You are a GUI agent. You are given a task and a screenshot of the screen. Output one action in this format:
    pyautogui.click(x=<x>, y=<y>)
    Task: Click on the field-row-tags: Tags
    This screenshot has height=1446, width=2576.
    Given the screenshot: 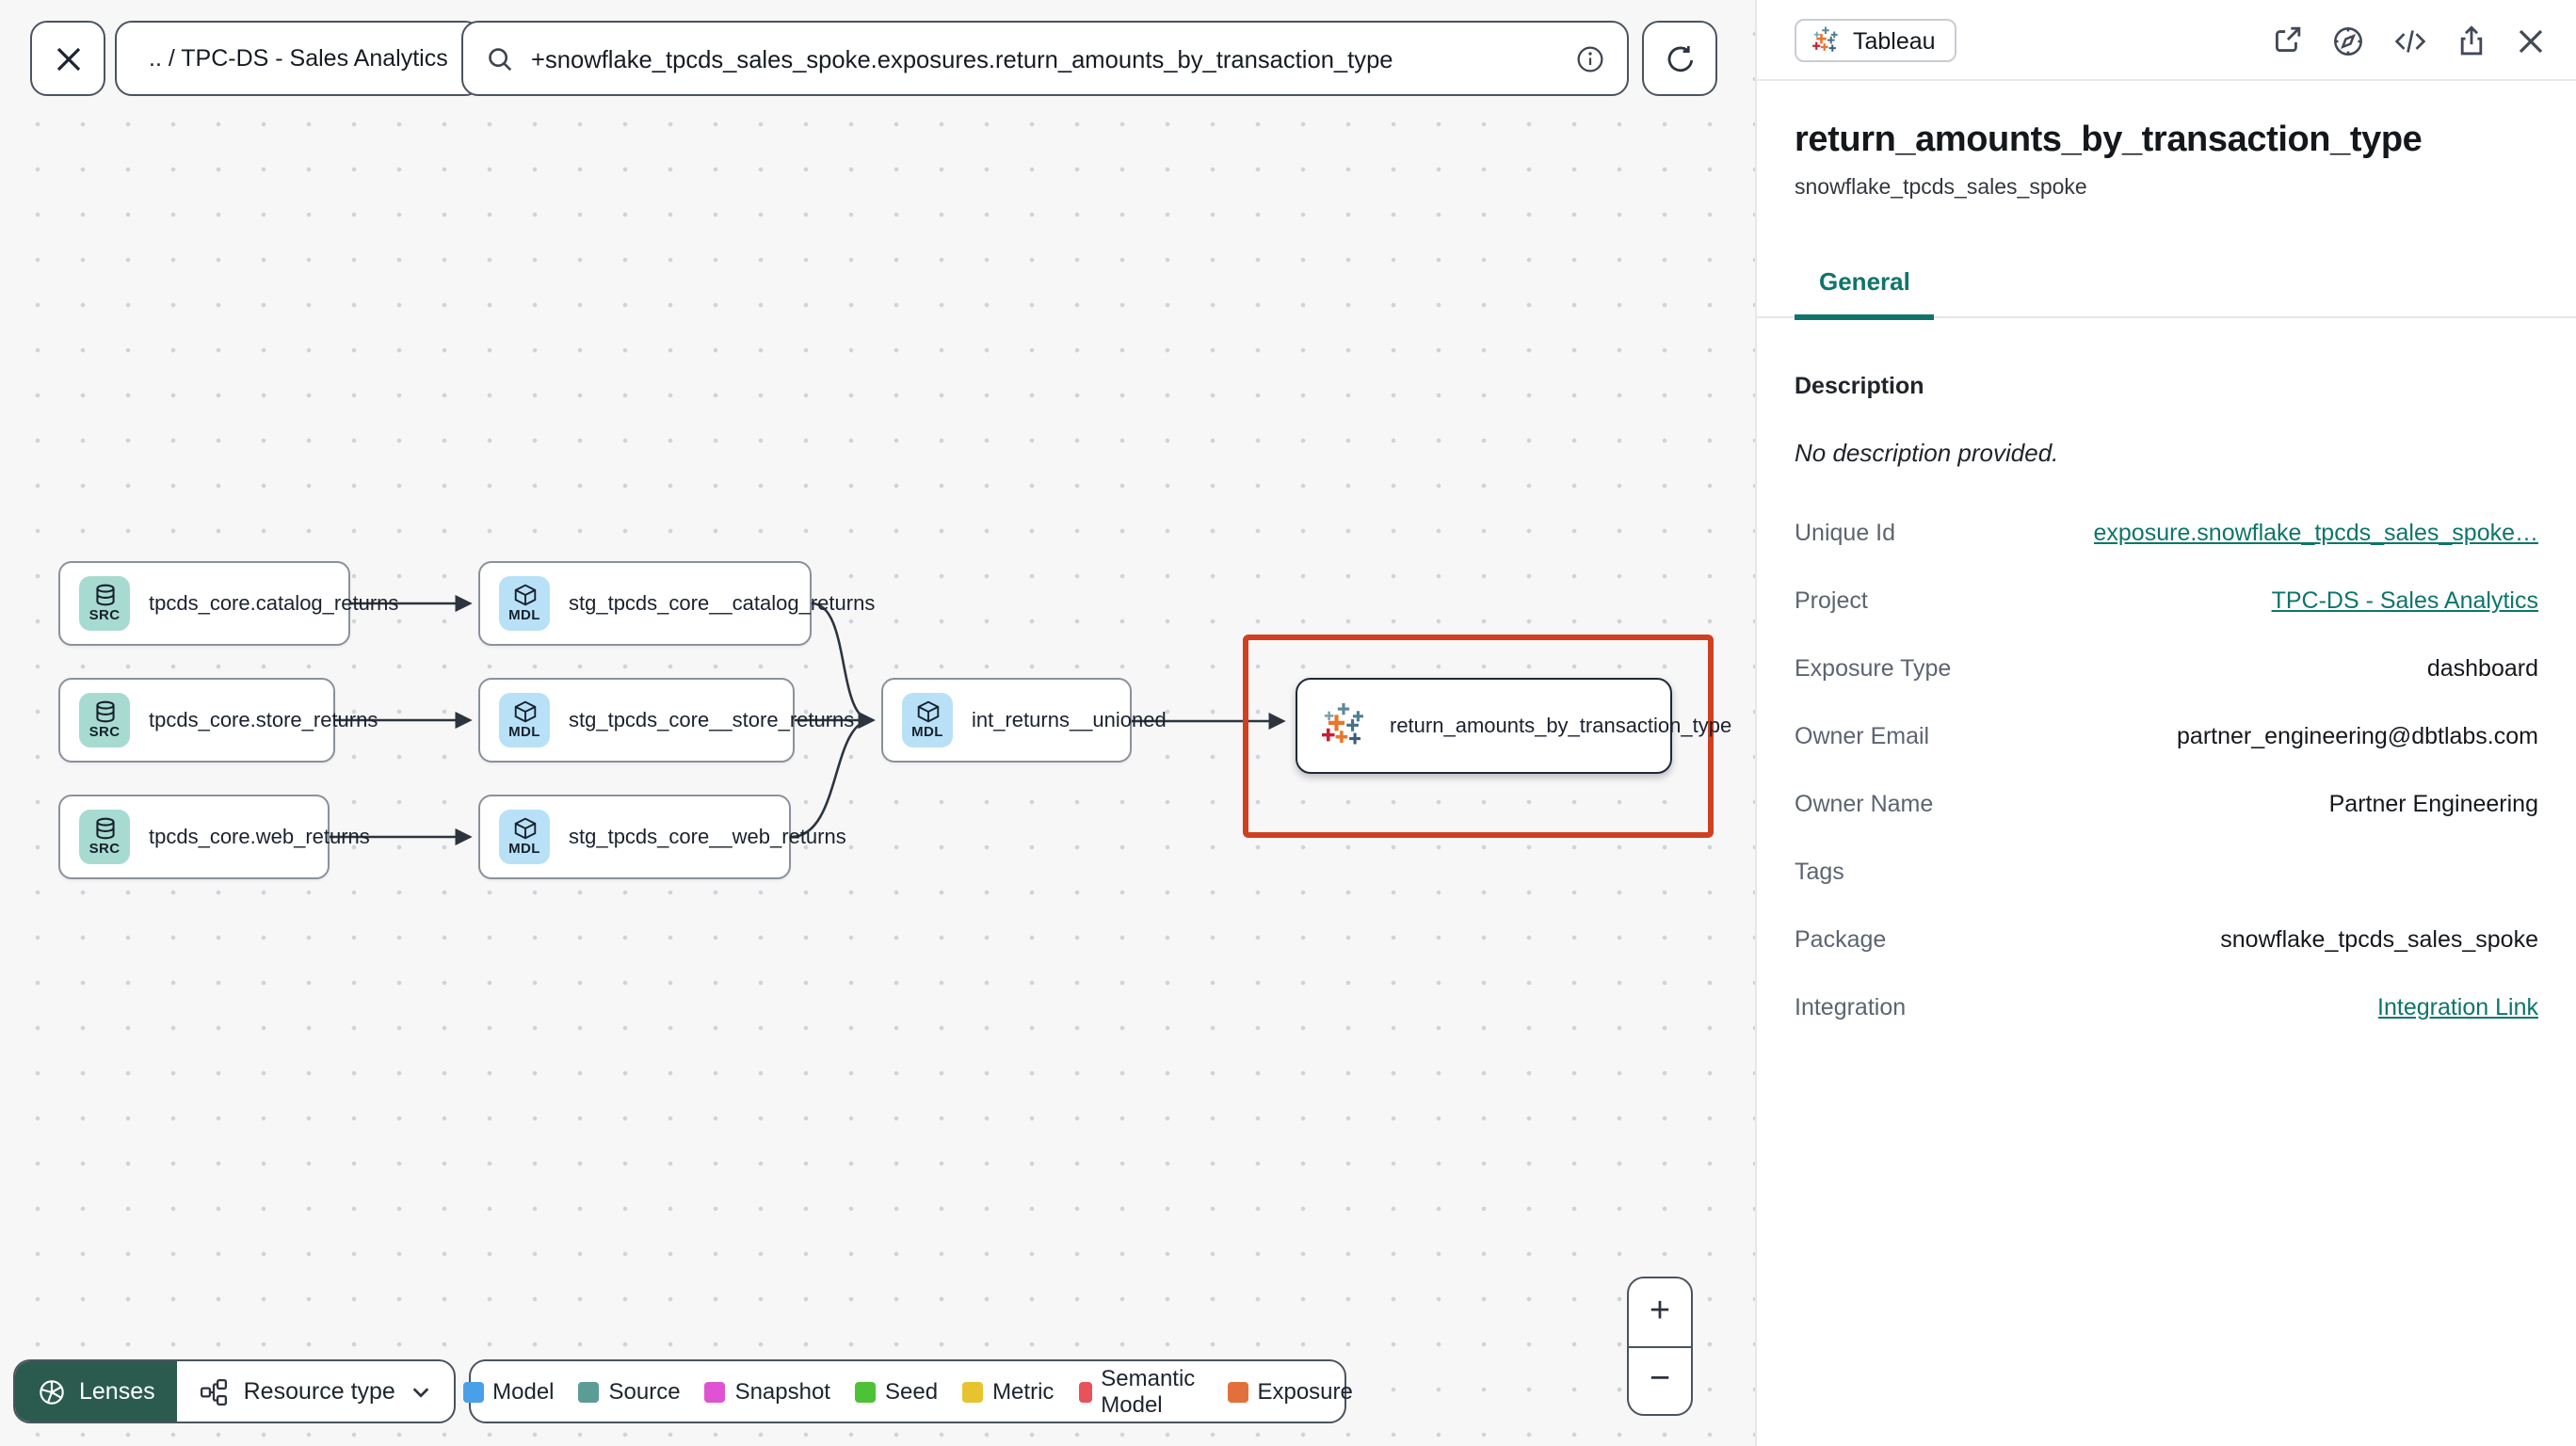 What is the action you would take?
    pyautogui.click(x=1819, y=872)
    